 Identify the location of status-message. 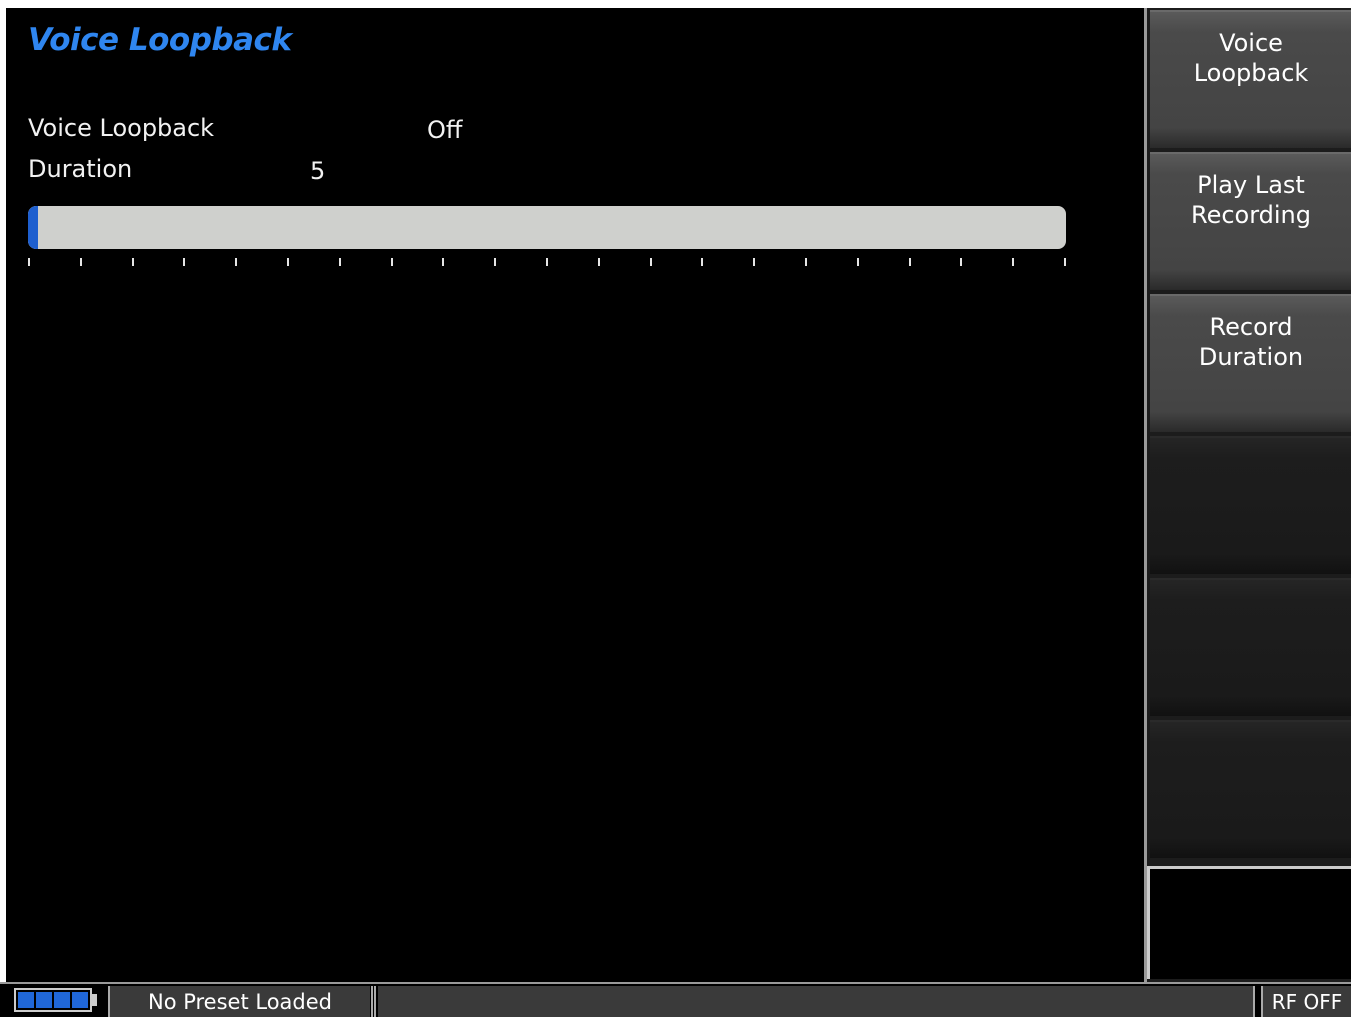
(815, 1001).